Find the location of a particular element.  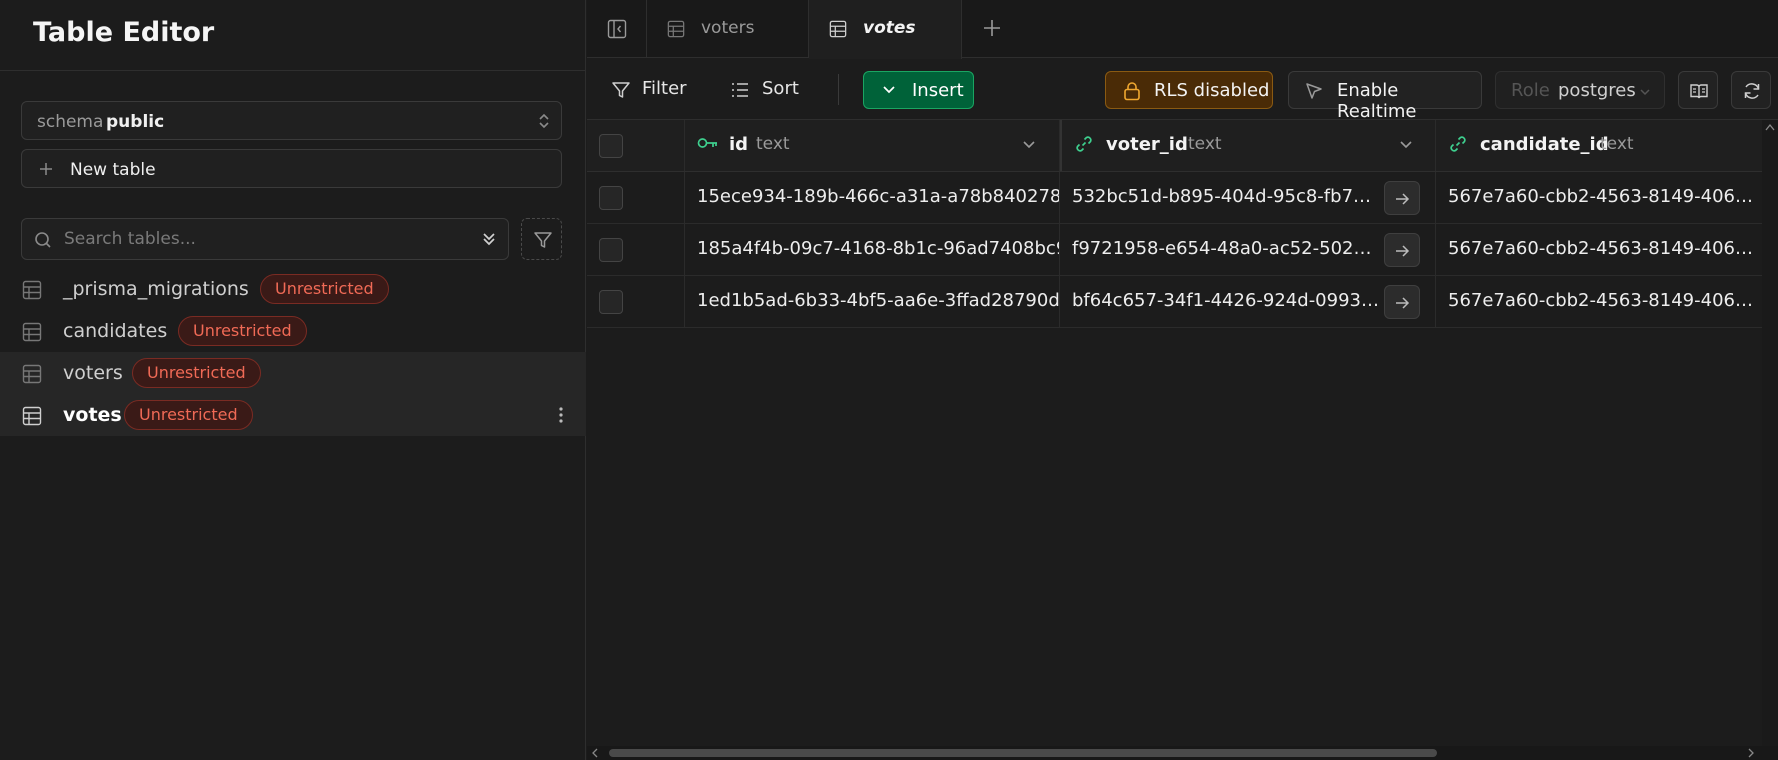

scroll-left-arrow-icon is located at coordinates (595, 753).